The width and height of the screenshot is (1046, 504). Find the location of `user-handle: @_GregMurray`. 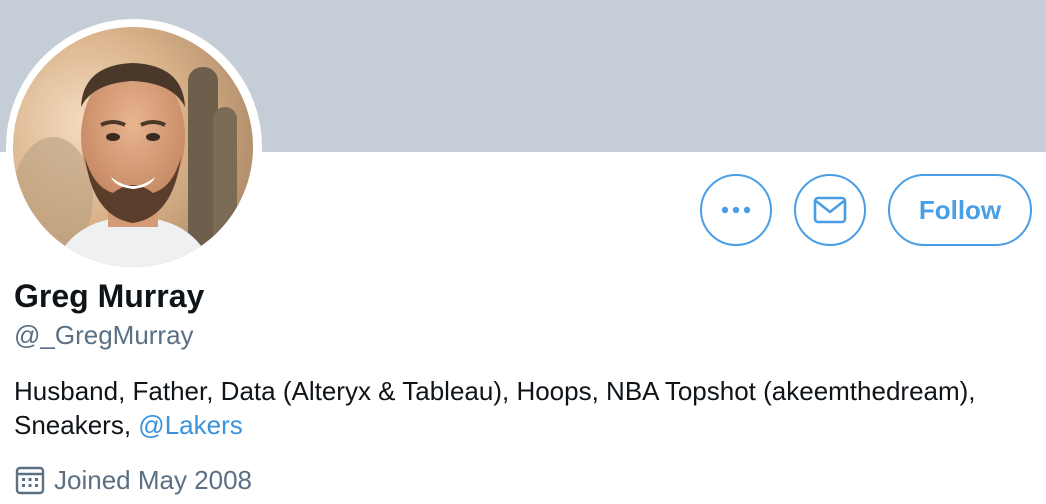

user-handle: @_GregMurray is located at coordinates (104, 335).